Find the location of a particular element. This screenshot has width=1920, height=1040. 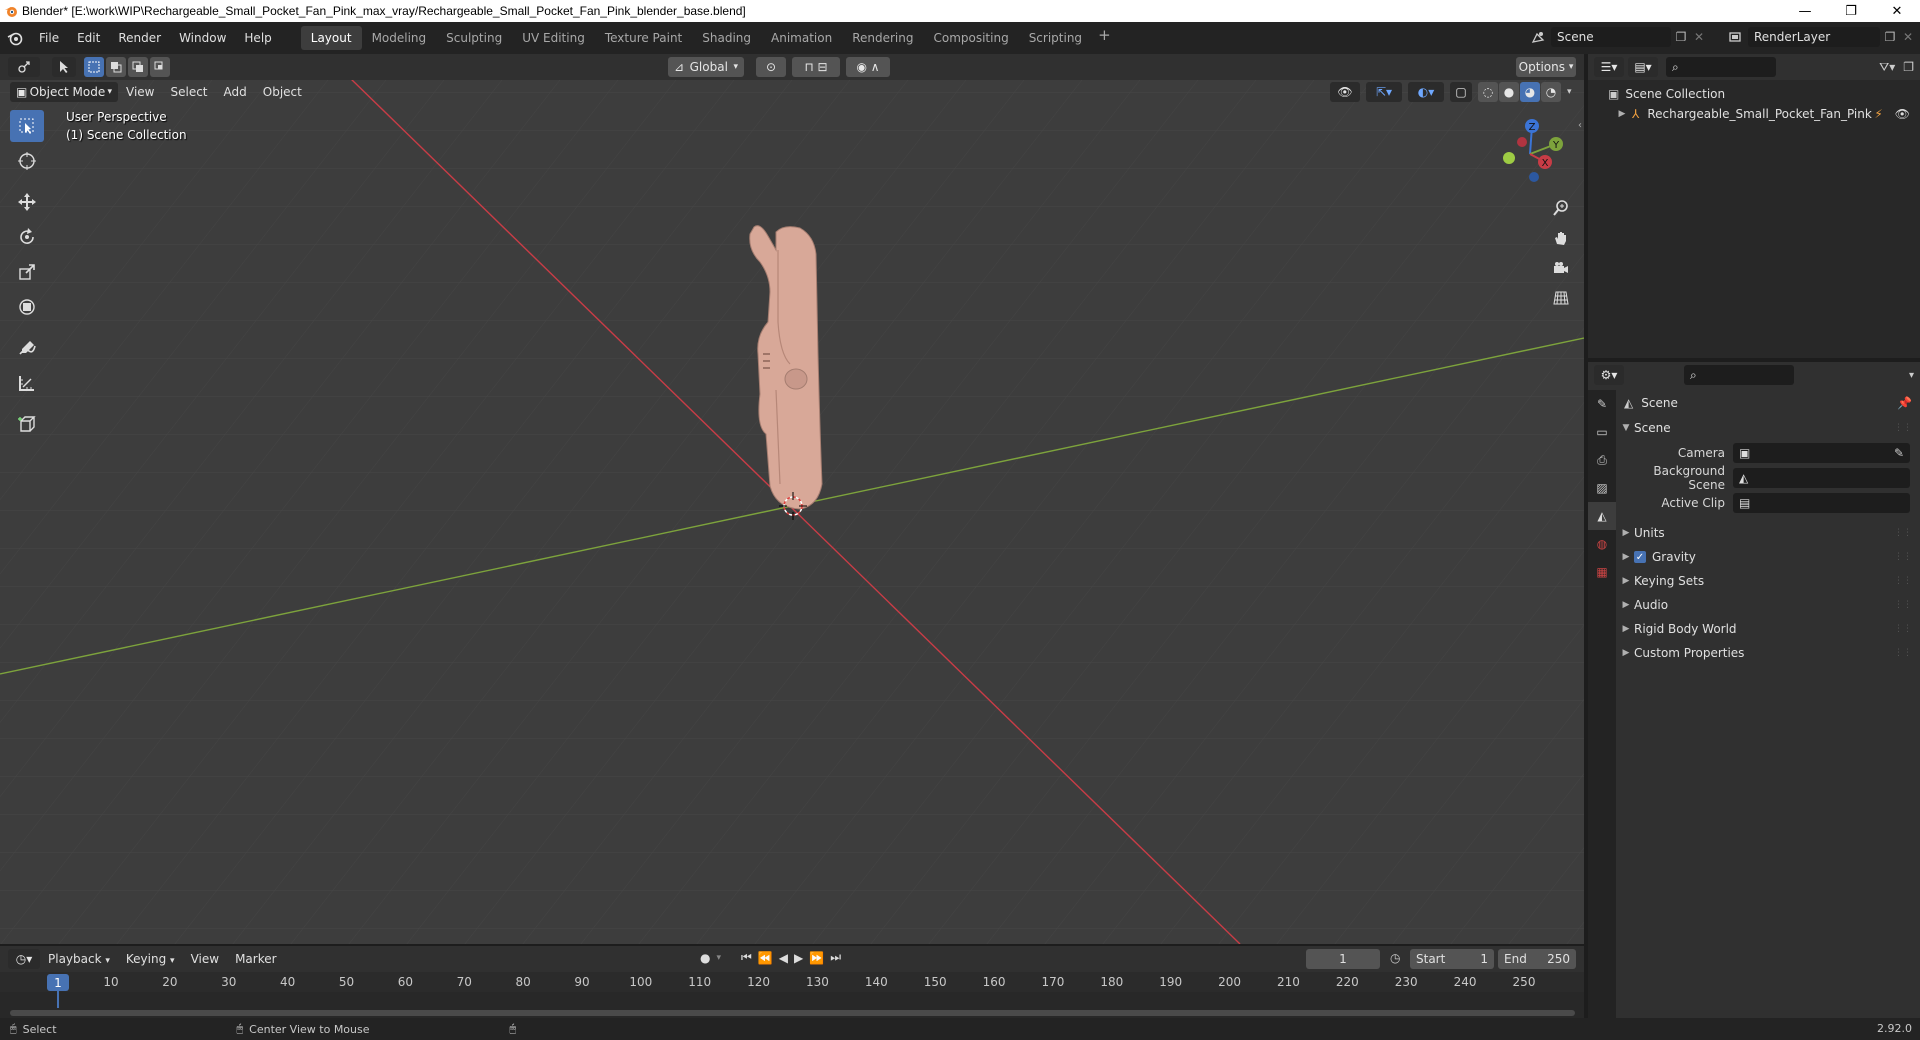

tab-animation: Animation is located at coordinates (801, 38).